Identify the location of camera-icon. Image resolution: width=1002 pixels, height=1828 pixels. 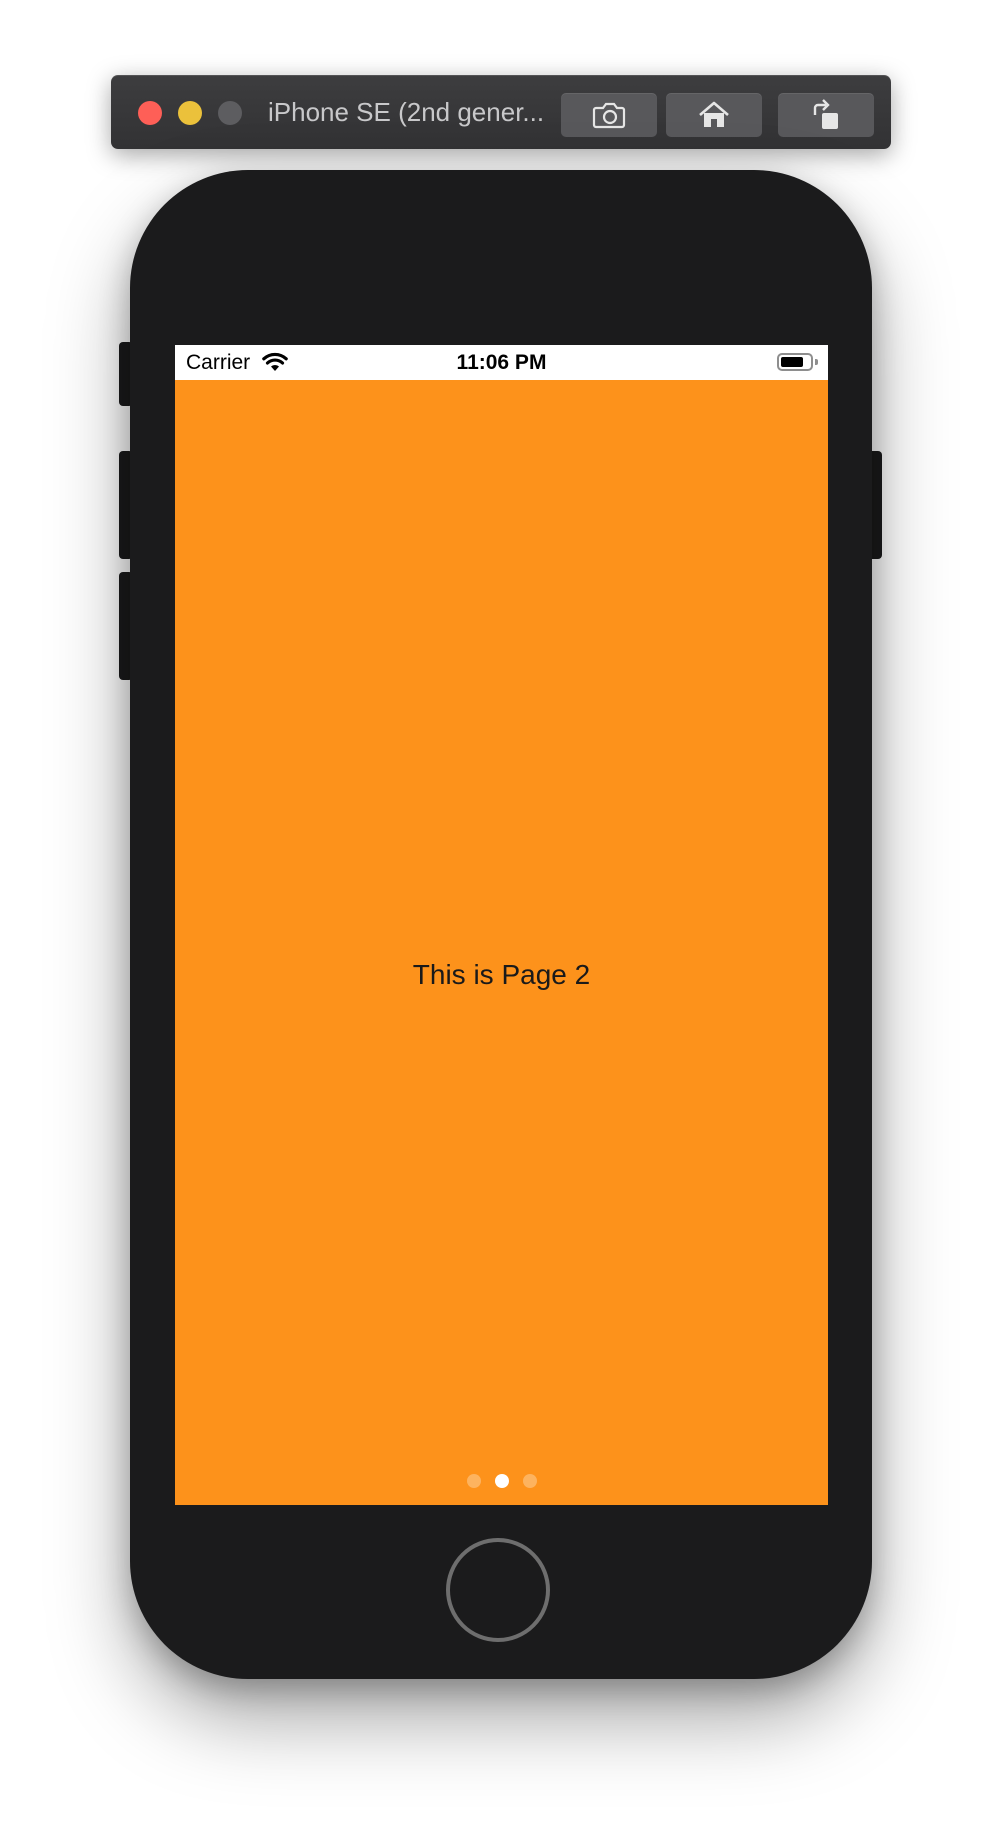
(609, 115).